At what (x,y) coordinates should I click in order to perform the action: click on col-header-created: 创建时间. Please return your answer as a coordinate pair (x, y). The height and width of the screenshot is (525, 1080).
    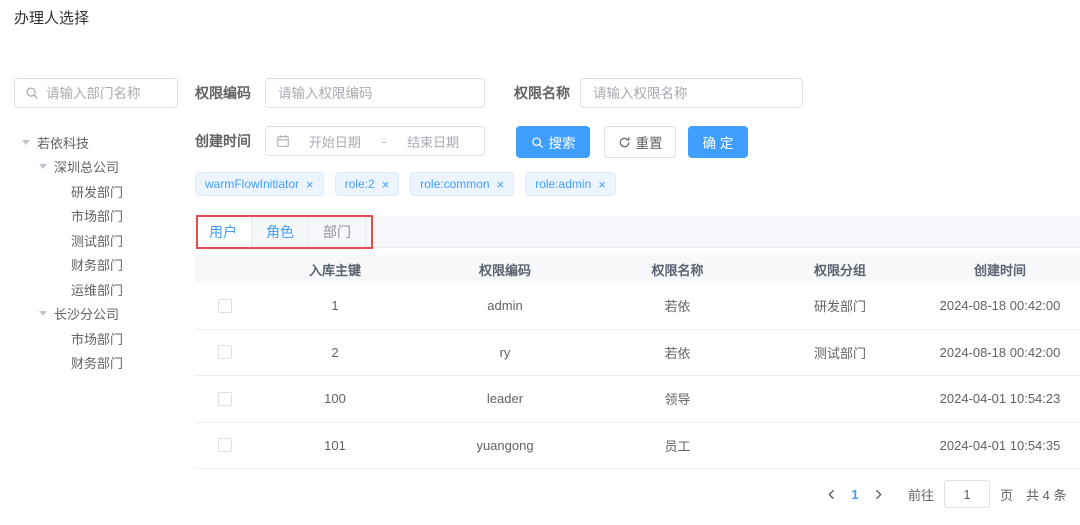
    Looking at the image, I should click on (999, 270).